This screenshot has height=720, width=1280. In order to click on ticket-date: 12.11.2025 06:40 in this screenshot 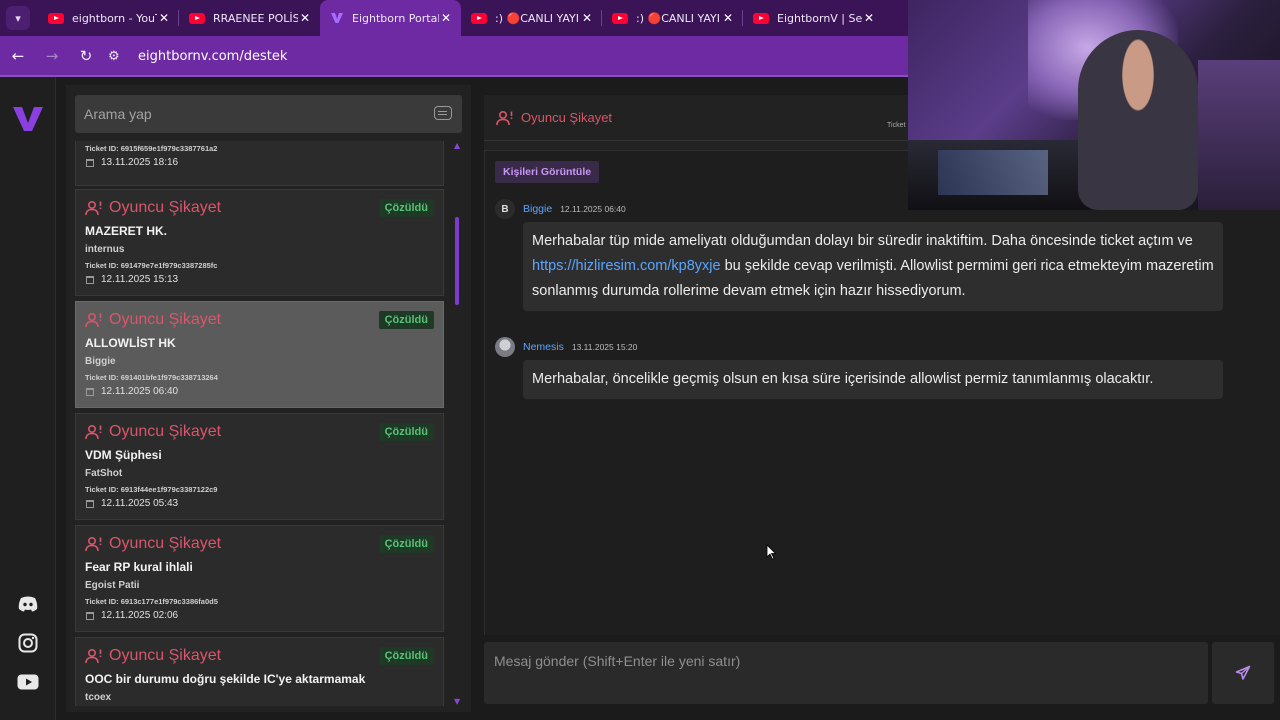, I will do `click(259, 391)`.